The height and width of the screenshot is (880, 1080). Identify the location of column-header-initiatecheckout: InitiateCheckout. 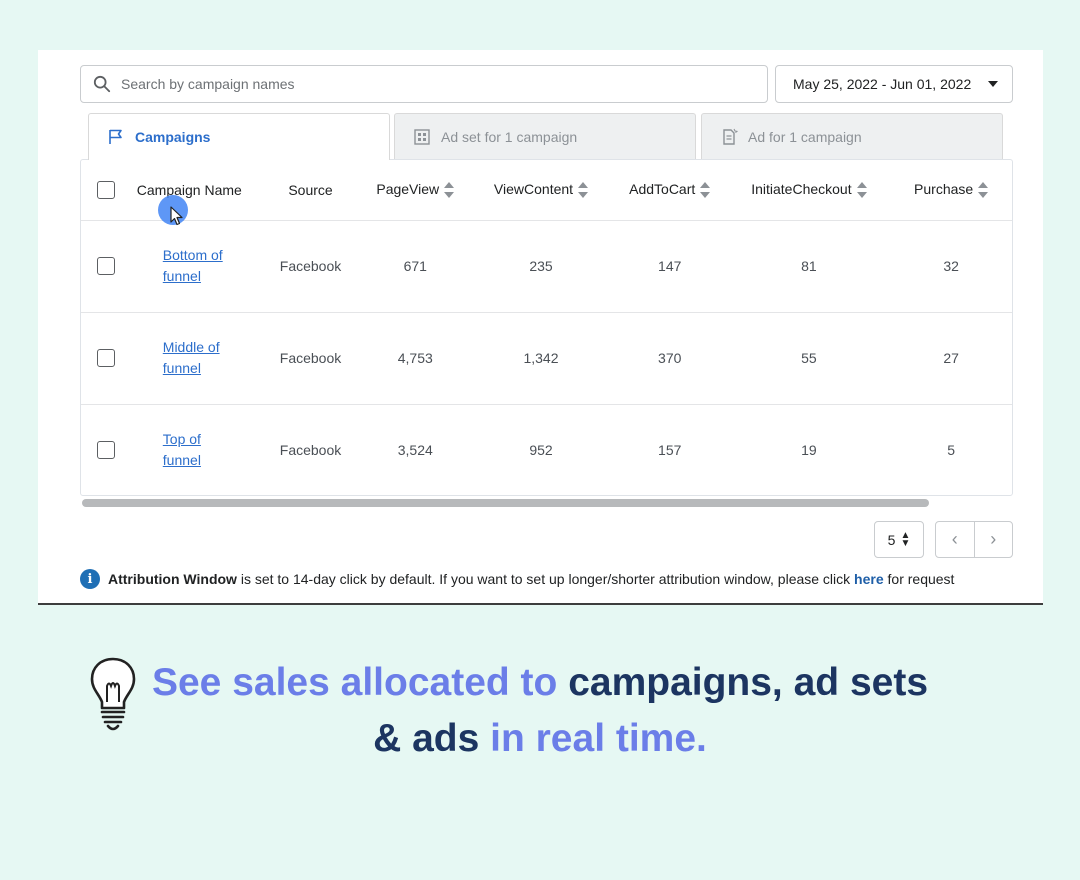
(809, 190).